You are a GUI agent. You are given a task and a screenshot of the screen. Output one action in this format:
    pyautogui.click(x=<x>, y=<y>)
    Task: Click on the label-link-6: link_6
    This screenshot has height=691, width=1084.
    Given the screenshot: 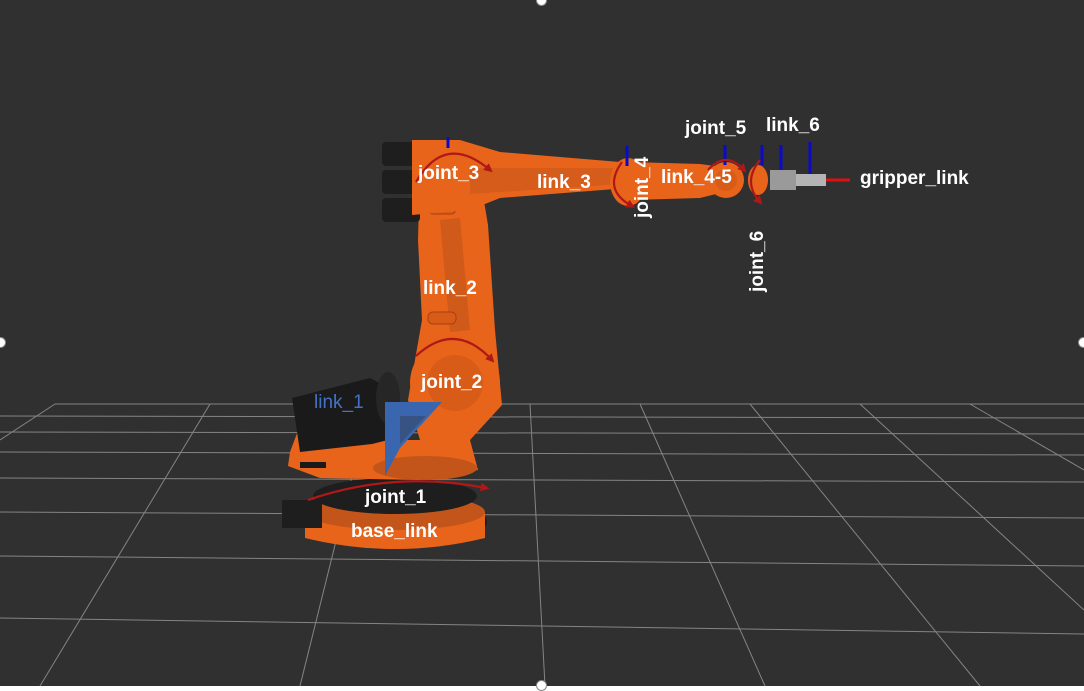 What is the action you would take?
    pyautogui.click(x=793, y=125)
    